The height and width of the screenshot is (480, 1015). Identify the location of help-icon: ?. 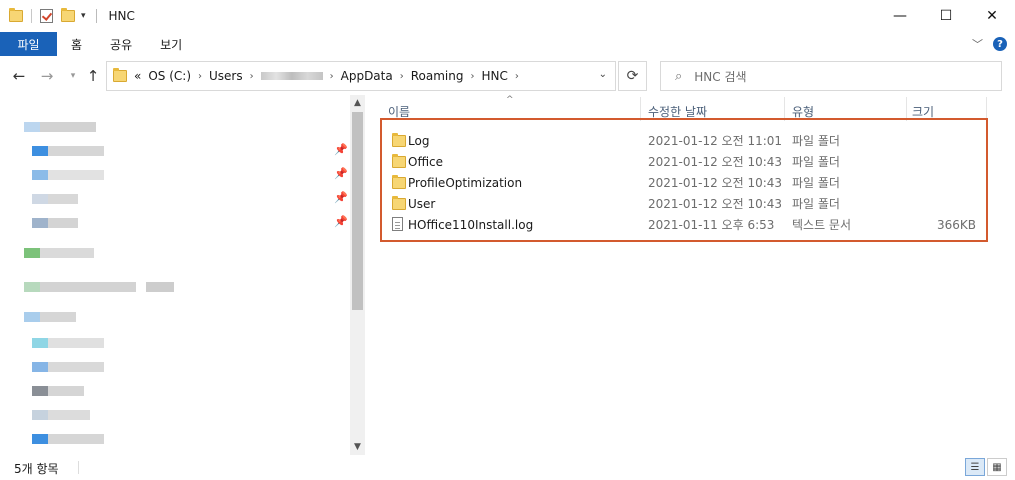
(1000, 44).